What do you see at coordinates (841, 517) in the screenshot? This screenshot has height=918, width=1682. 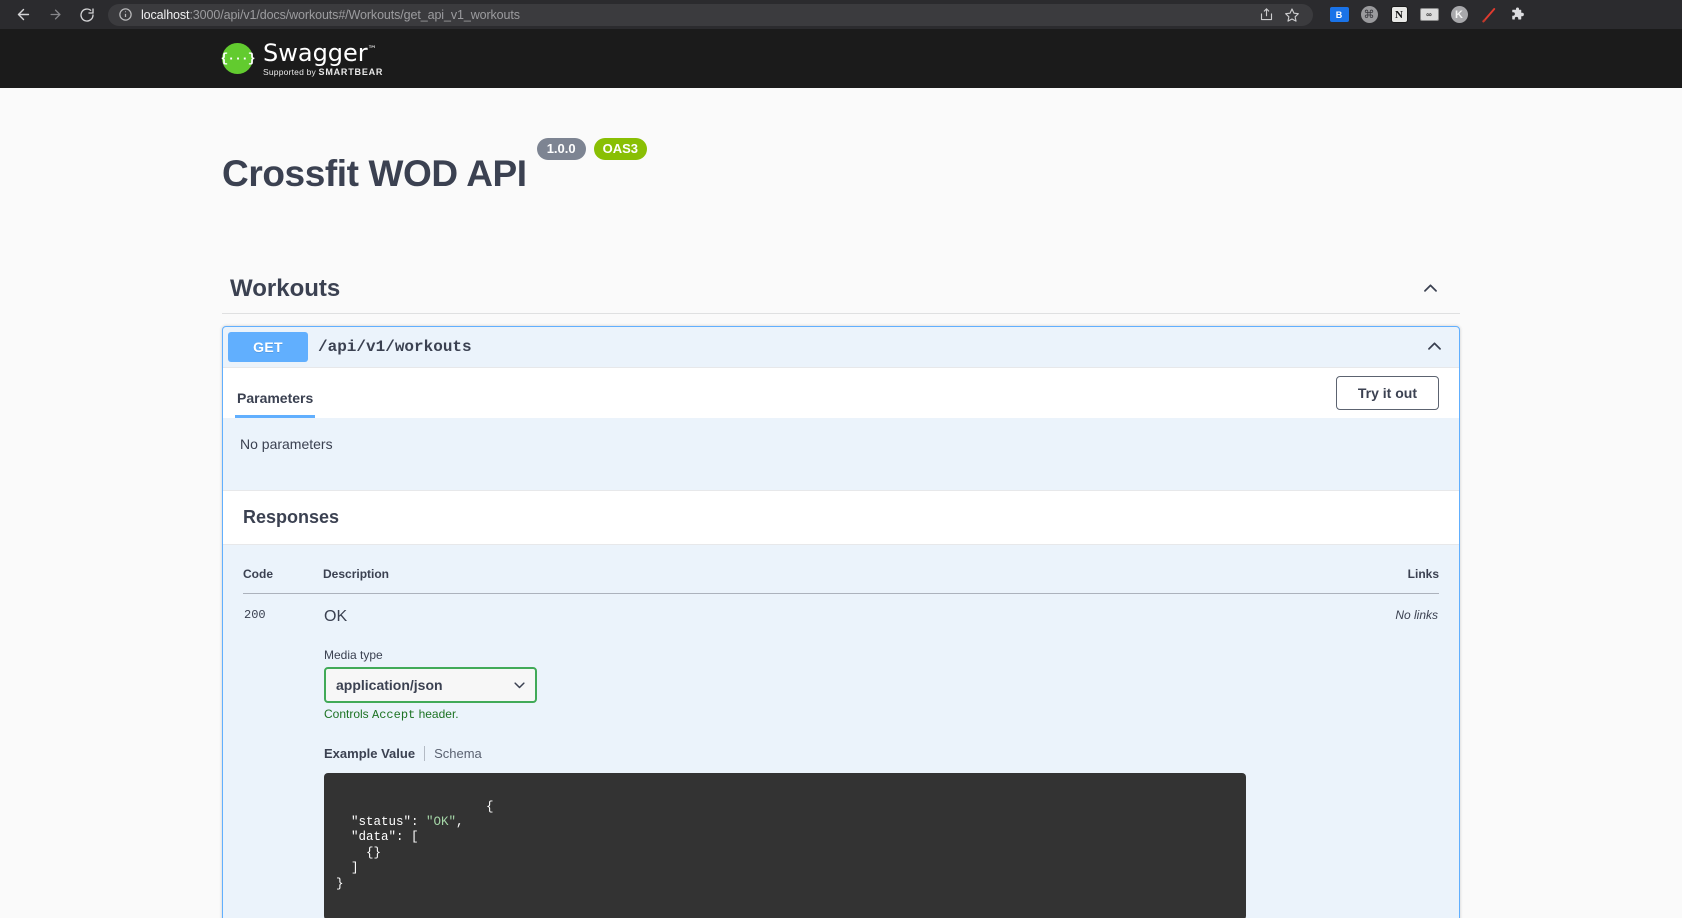 I see `responses-header: Responses` at bounding box center [841, 517].